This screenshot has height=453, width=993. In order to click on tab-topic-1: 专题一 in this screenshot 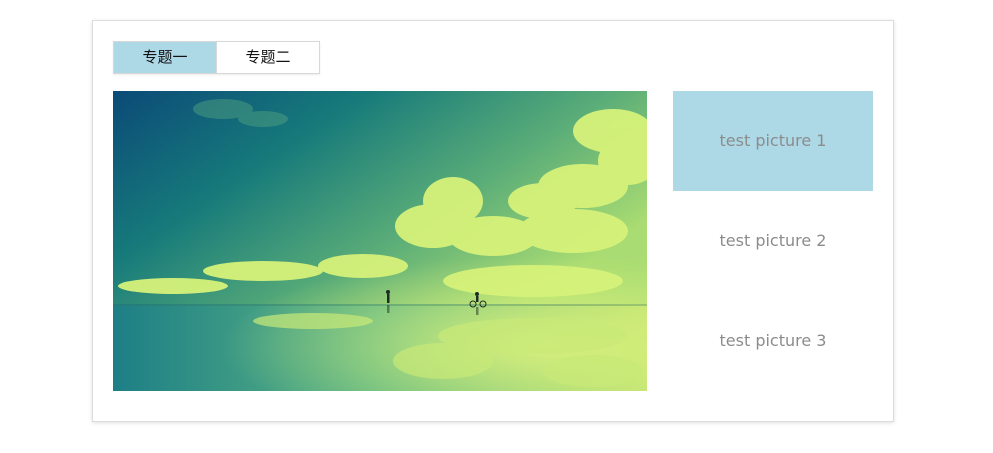, I will do `click(165, 57)`.